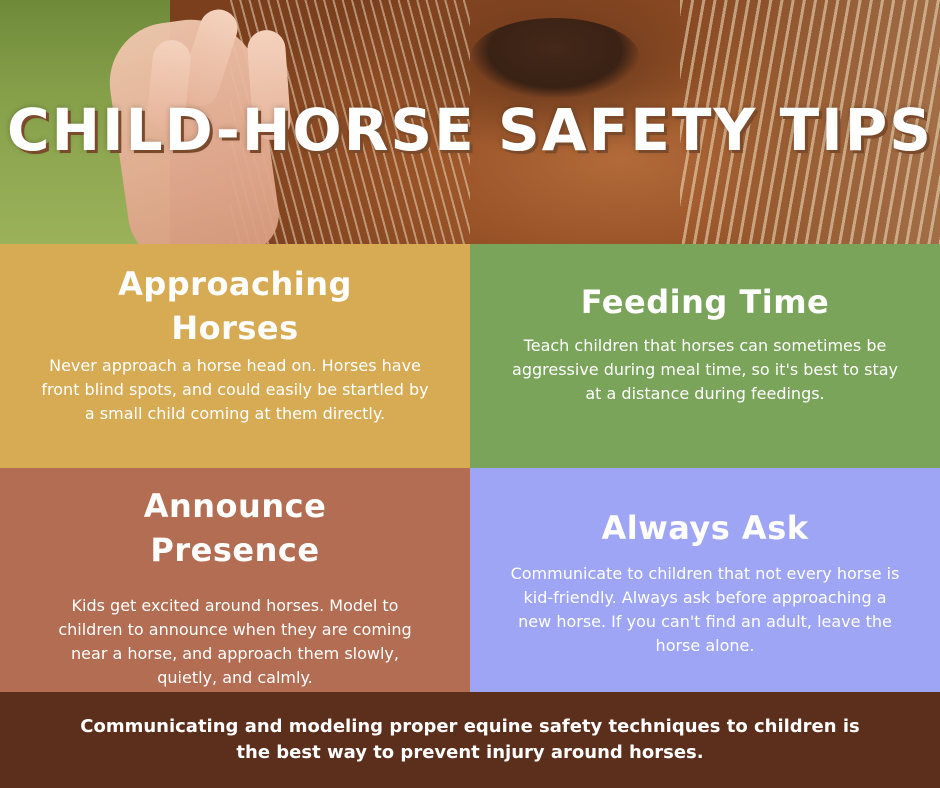 Image resolution: width=940 pixels, height=788 pixels. I want to click on tip-heading: Feeding Time, so click(705, 302).